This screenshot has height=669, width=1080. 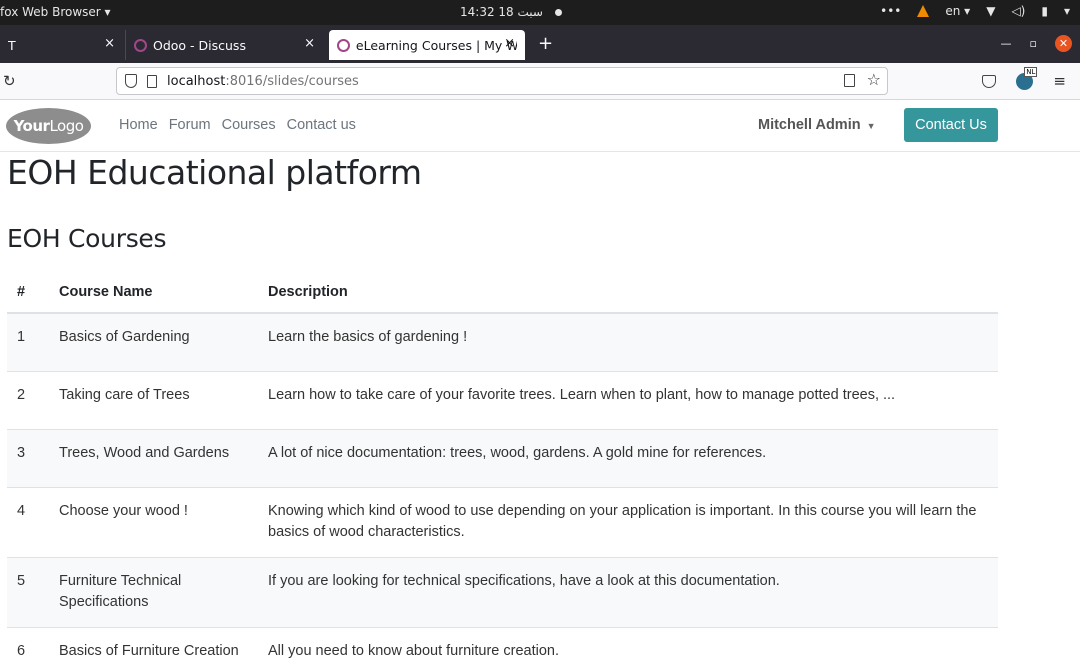 I want to click on tab-partial: T ×, so click(x=62, y=45).